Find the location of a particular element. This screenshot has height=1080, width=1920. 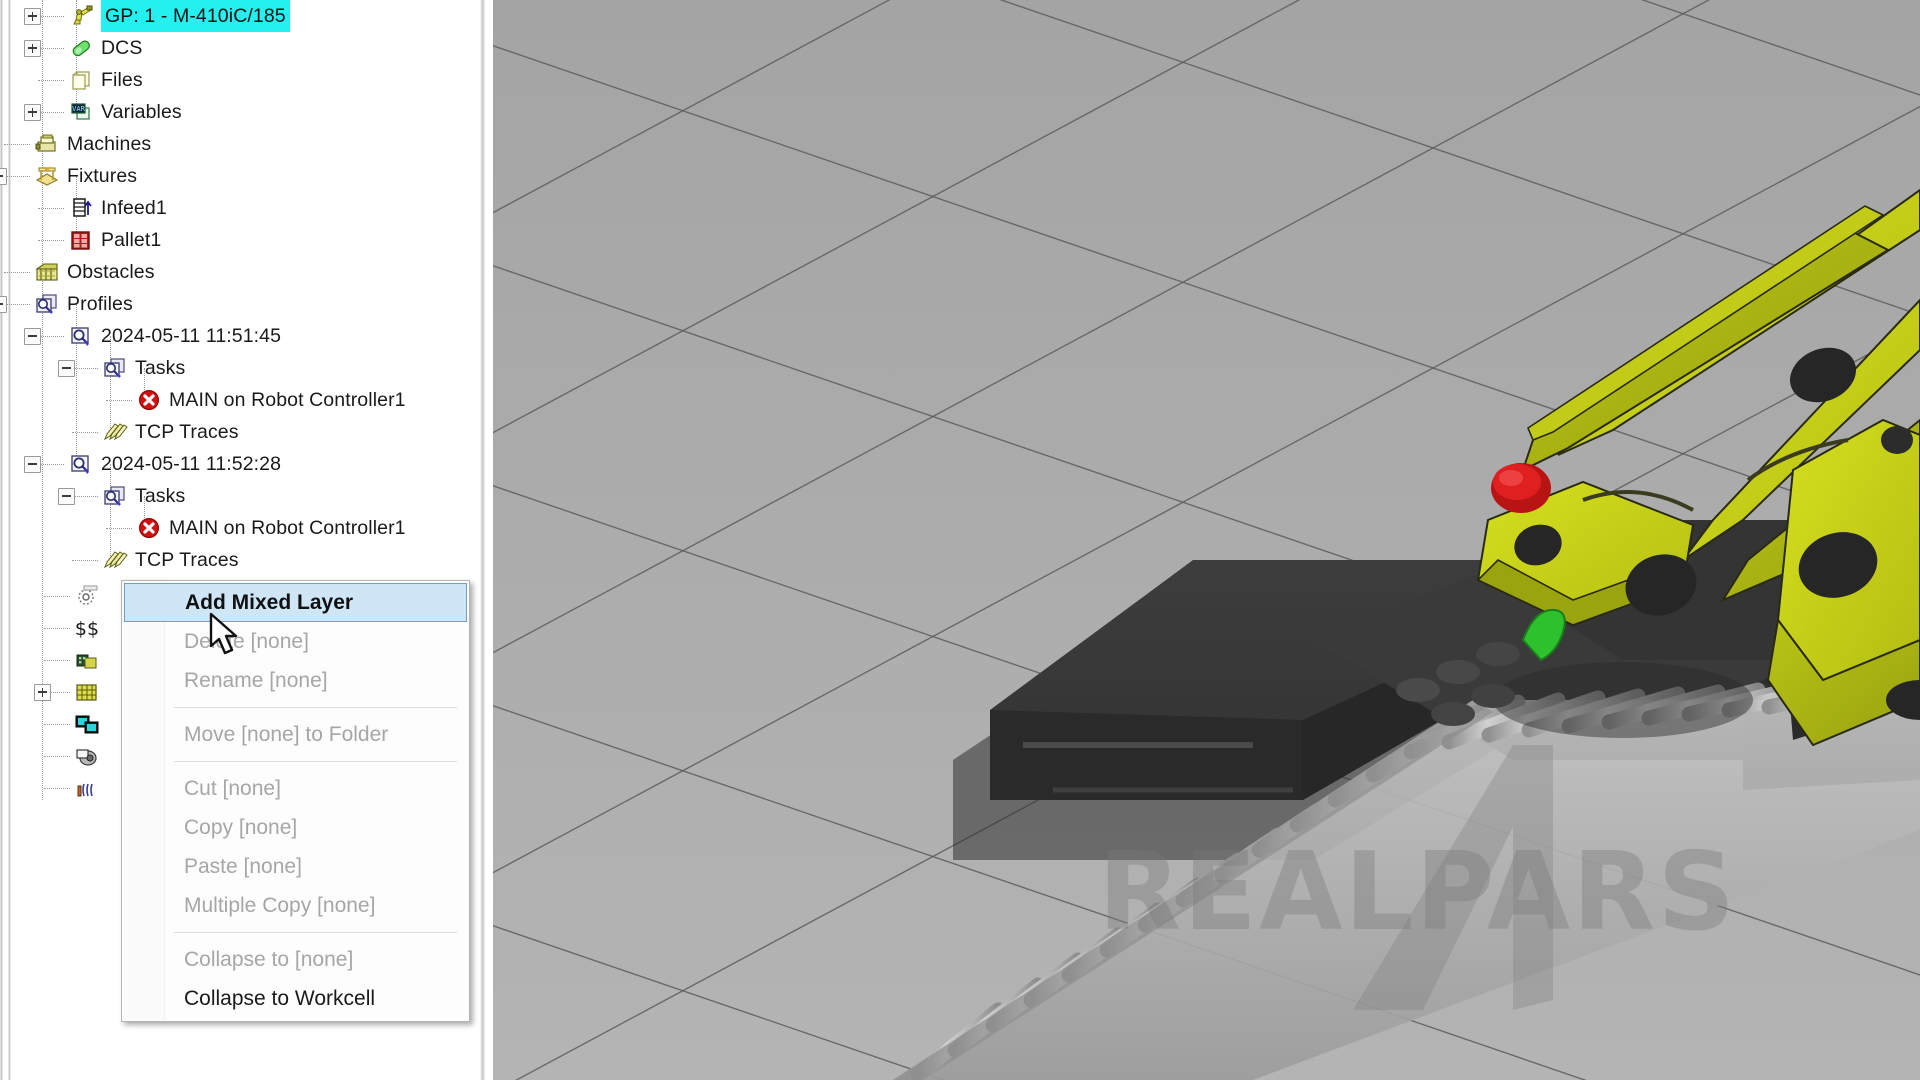

tree-item-label: Tasks is located at coordinates (160, 496).